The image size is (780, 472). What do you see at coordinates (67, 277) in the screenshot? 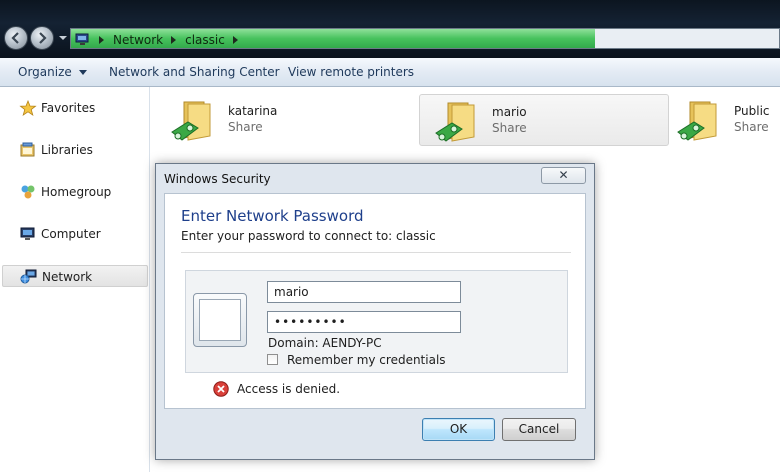
I see `sidebar-item-label: Network` at bounding box center [67, 277].